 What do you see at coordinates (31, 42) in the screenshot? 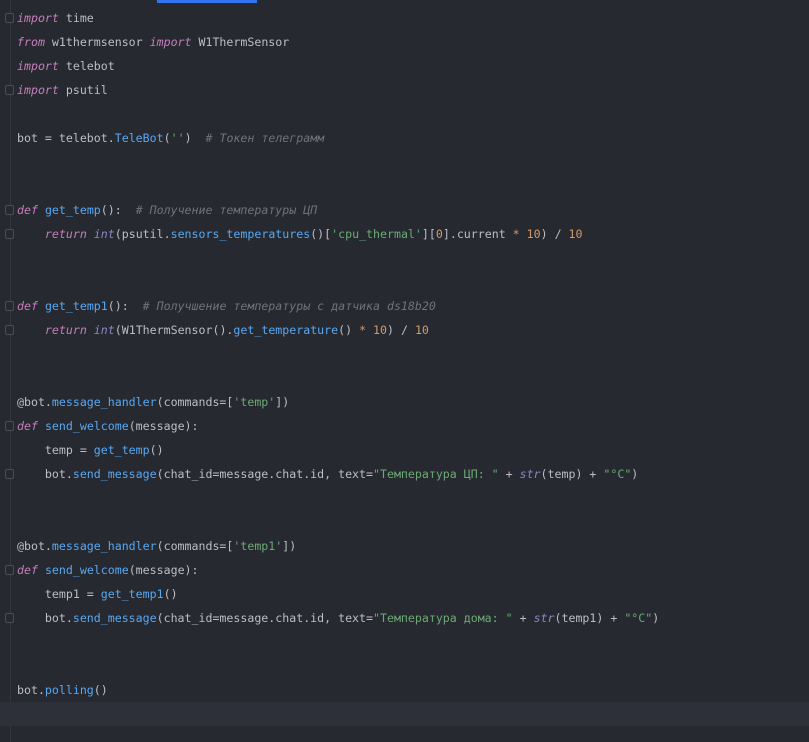
I see `code-token: from` at bounding box center [31, 42].